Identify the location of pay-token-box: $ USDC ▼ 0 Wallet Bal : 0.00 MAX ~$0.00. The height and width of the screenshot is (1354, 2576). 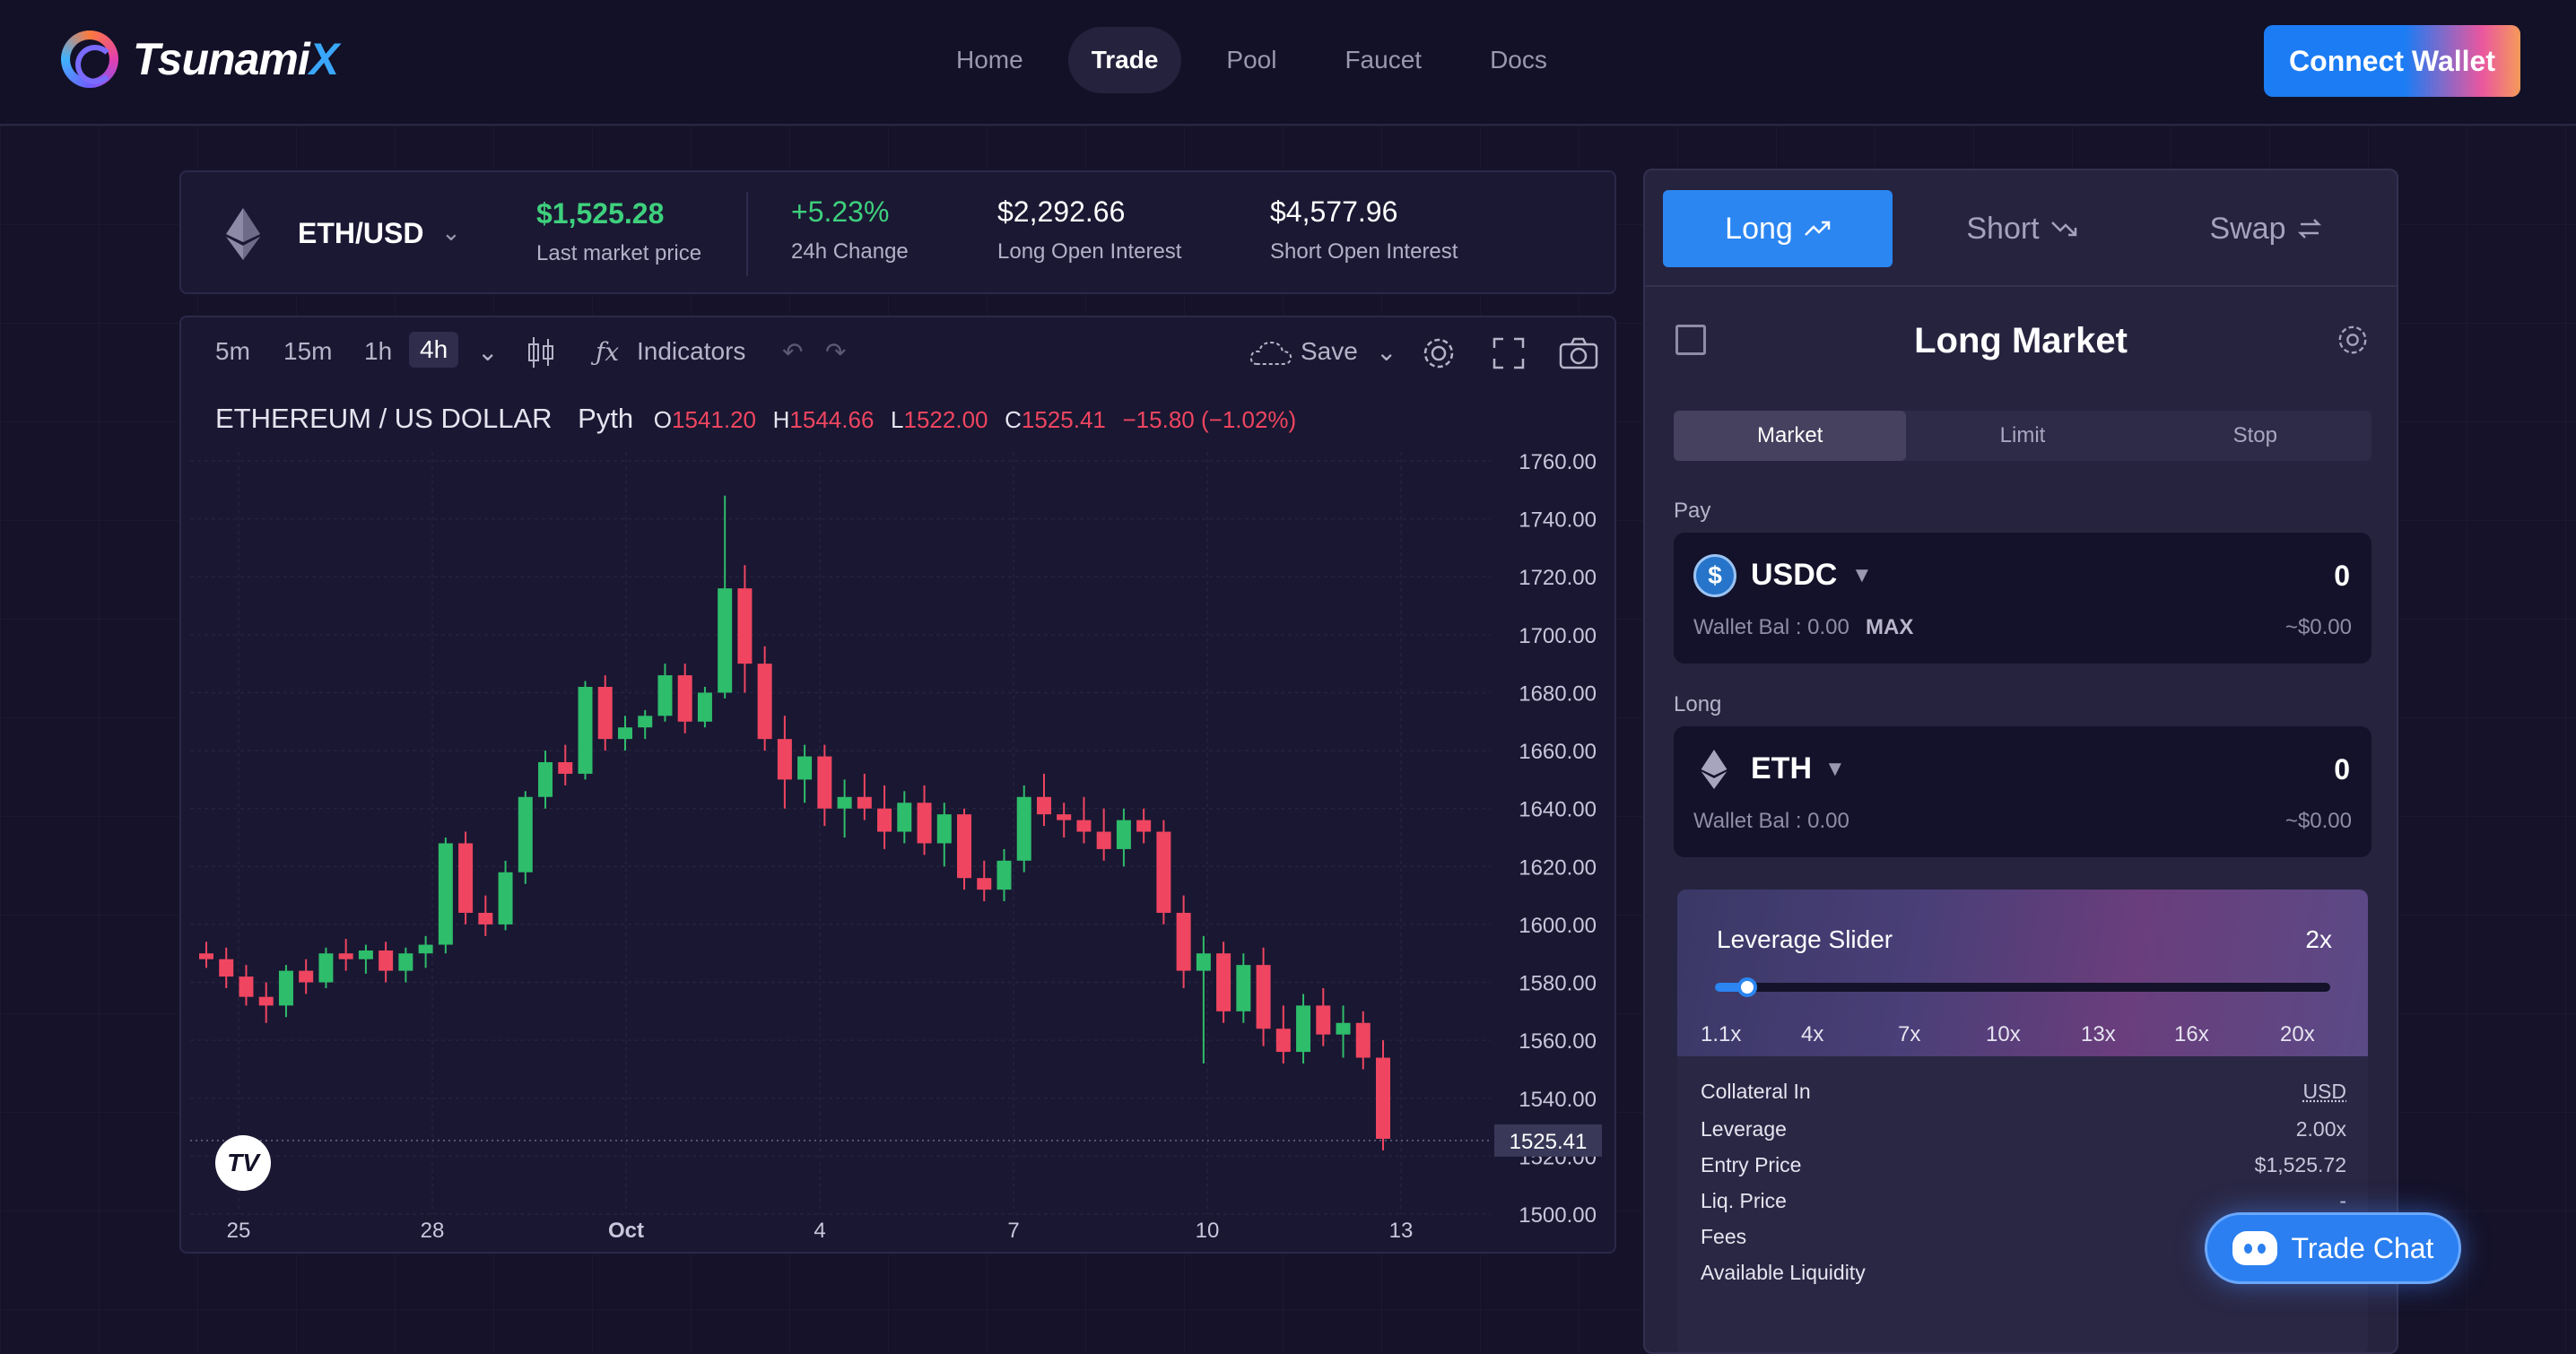
(2022, 599).